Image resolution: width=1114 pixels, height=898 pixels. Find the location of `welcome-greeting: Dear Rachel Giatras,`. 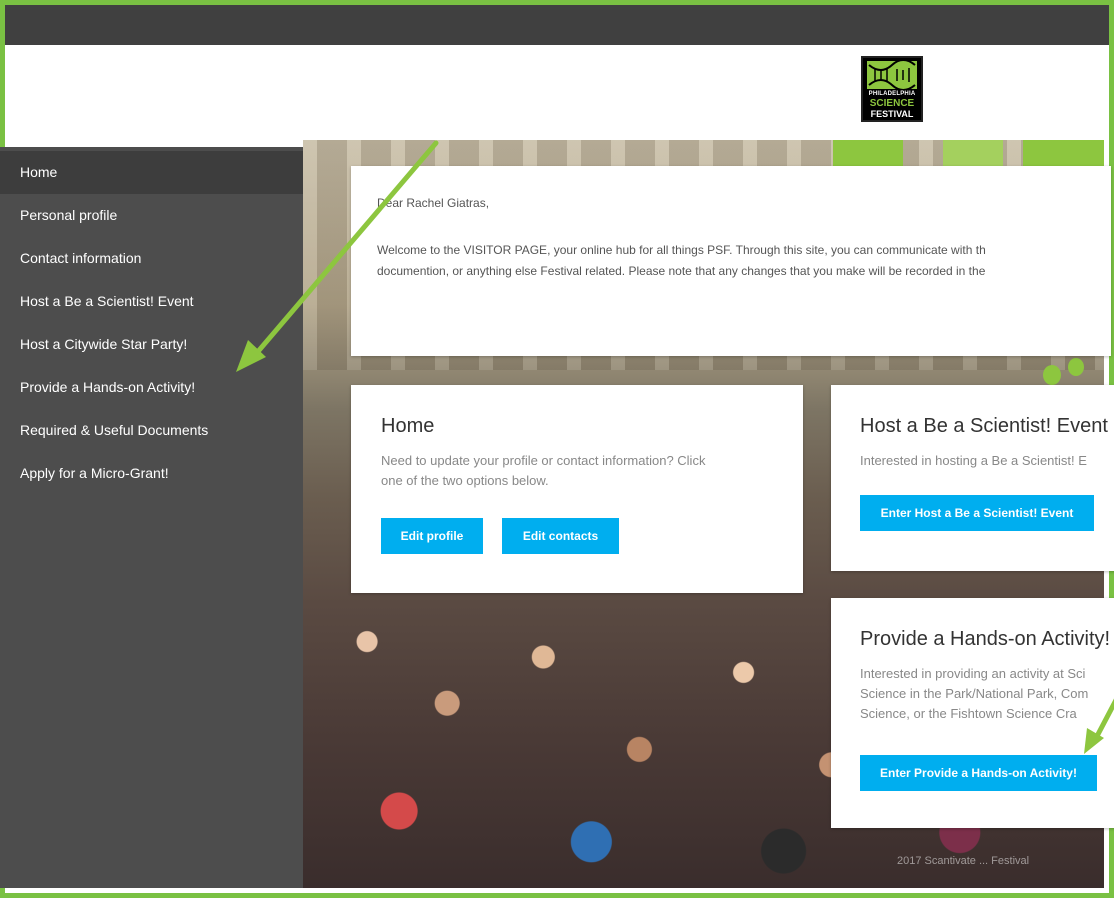

welcome-greeting: Dear Rachel Giatras, is located at coordinates (433, 203).